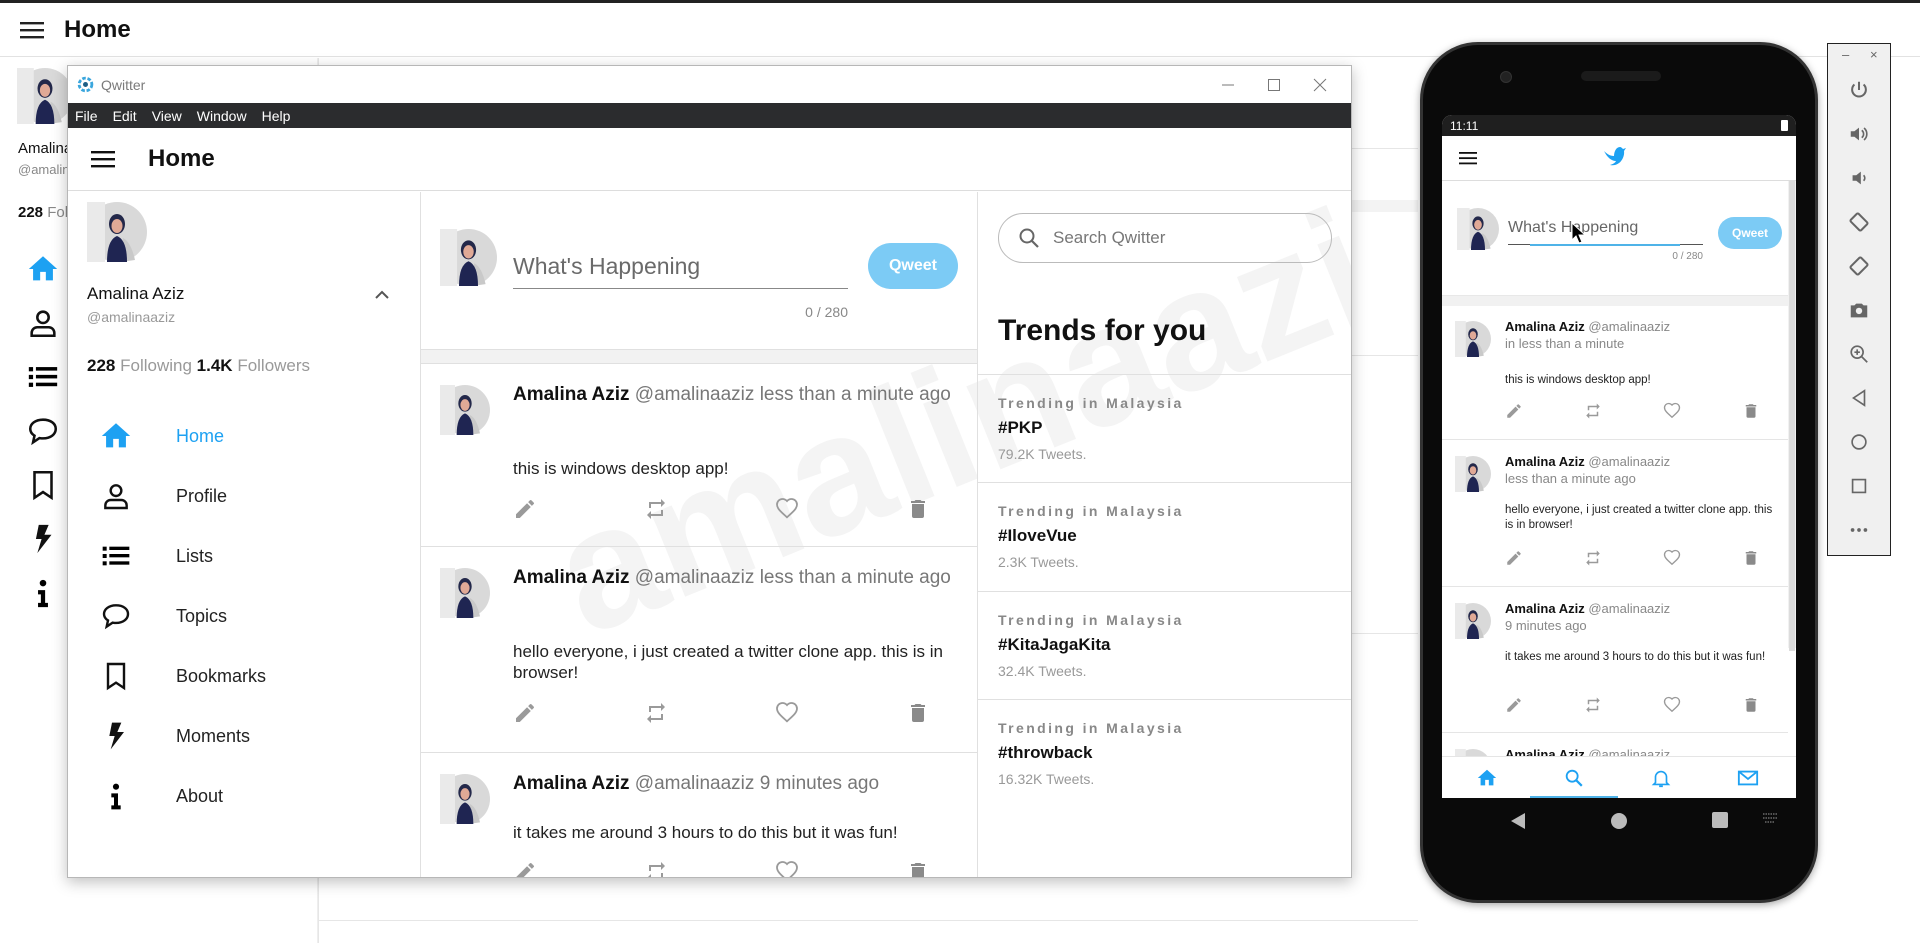 This screenshot has width=1920, height=943. What do you see at coordinates (167, 116) in the screenshot?
I see `menu-view: View` at bounding box center [167, 116].